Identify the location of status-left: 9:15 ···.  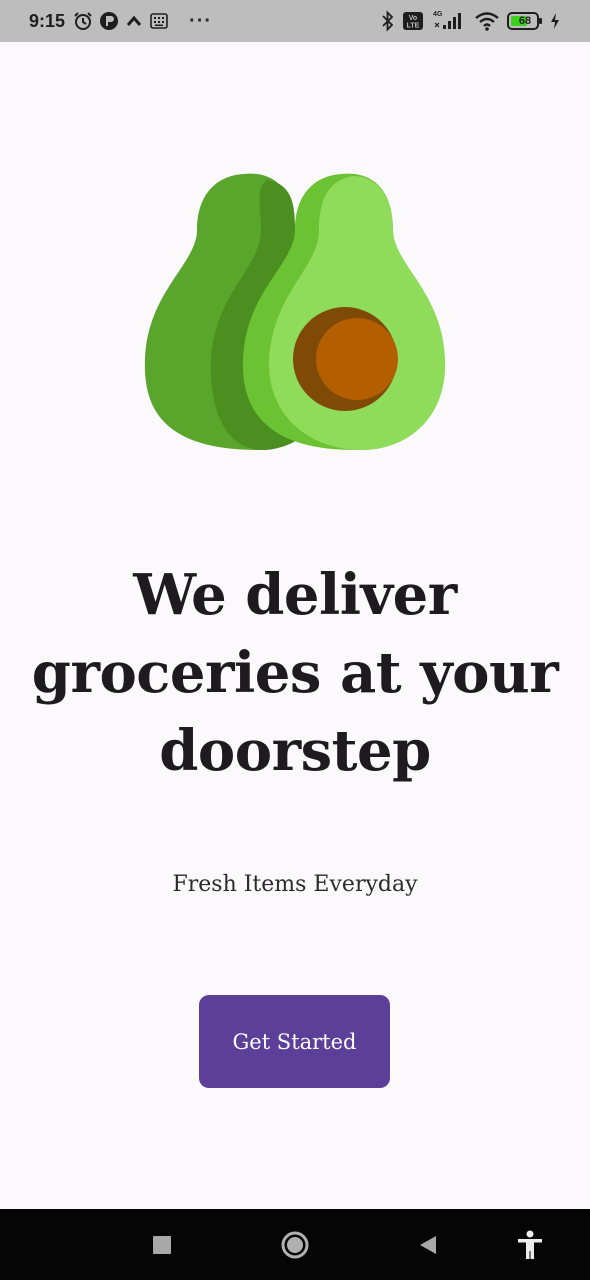
(120, 21).